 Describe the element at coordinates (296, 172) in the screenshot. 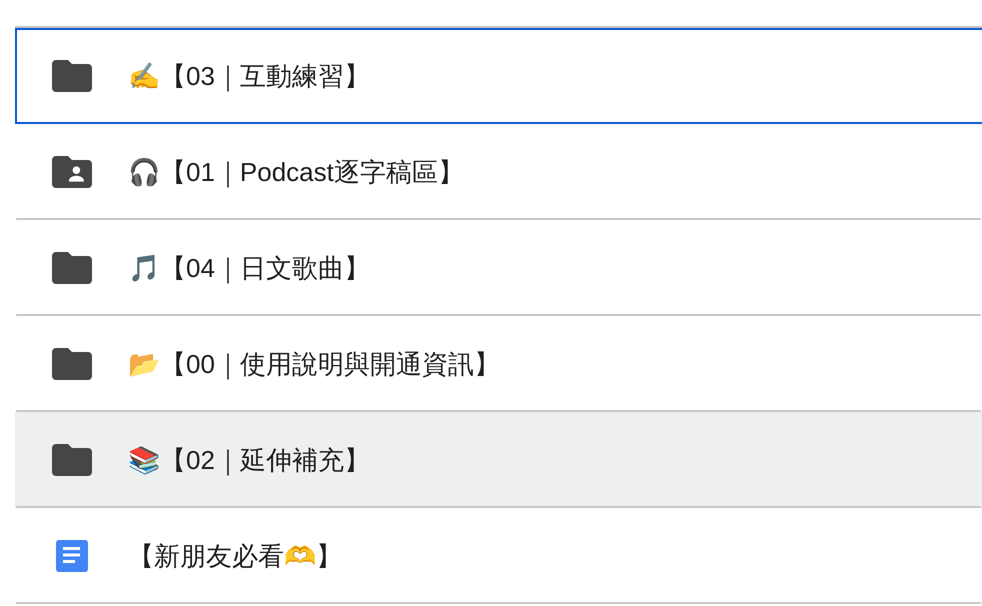

I see `file-name: 🎧【01｜Podcast逐字稿區】` at that location.